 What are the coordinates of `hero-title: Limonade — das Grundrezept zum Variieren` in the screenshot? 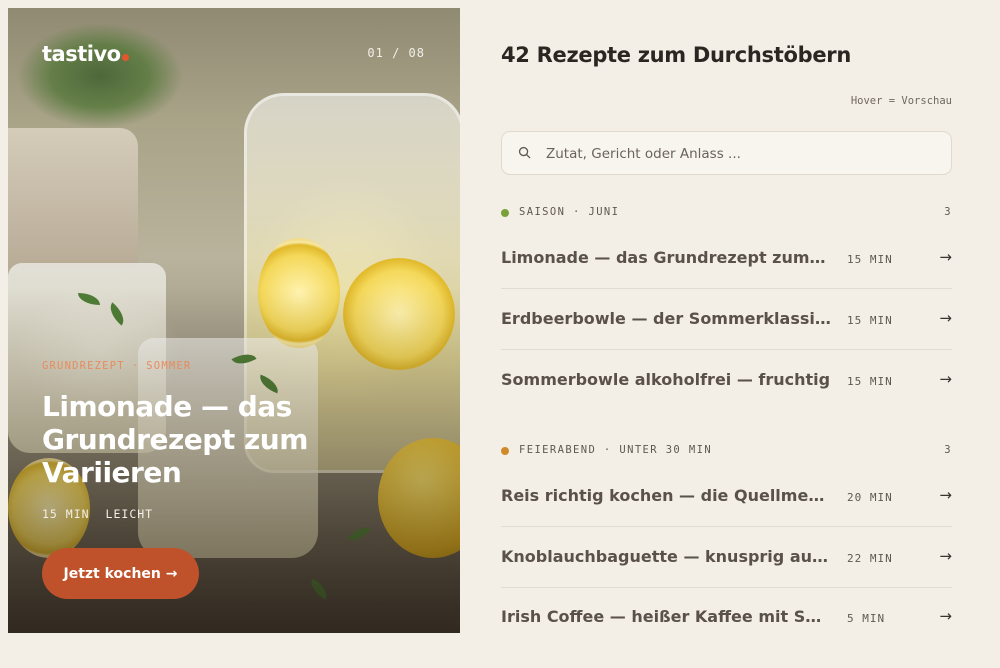 It's located at (175, 439).